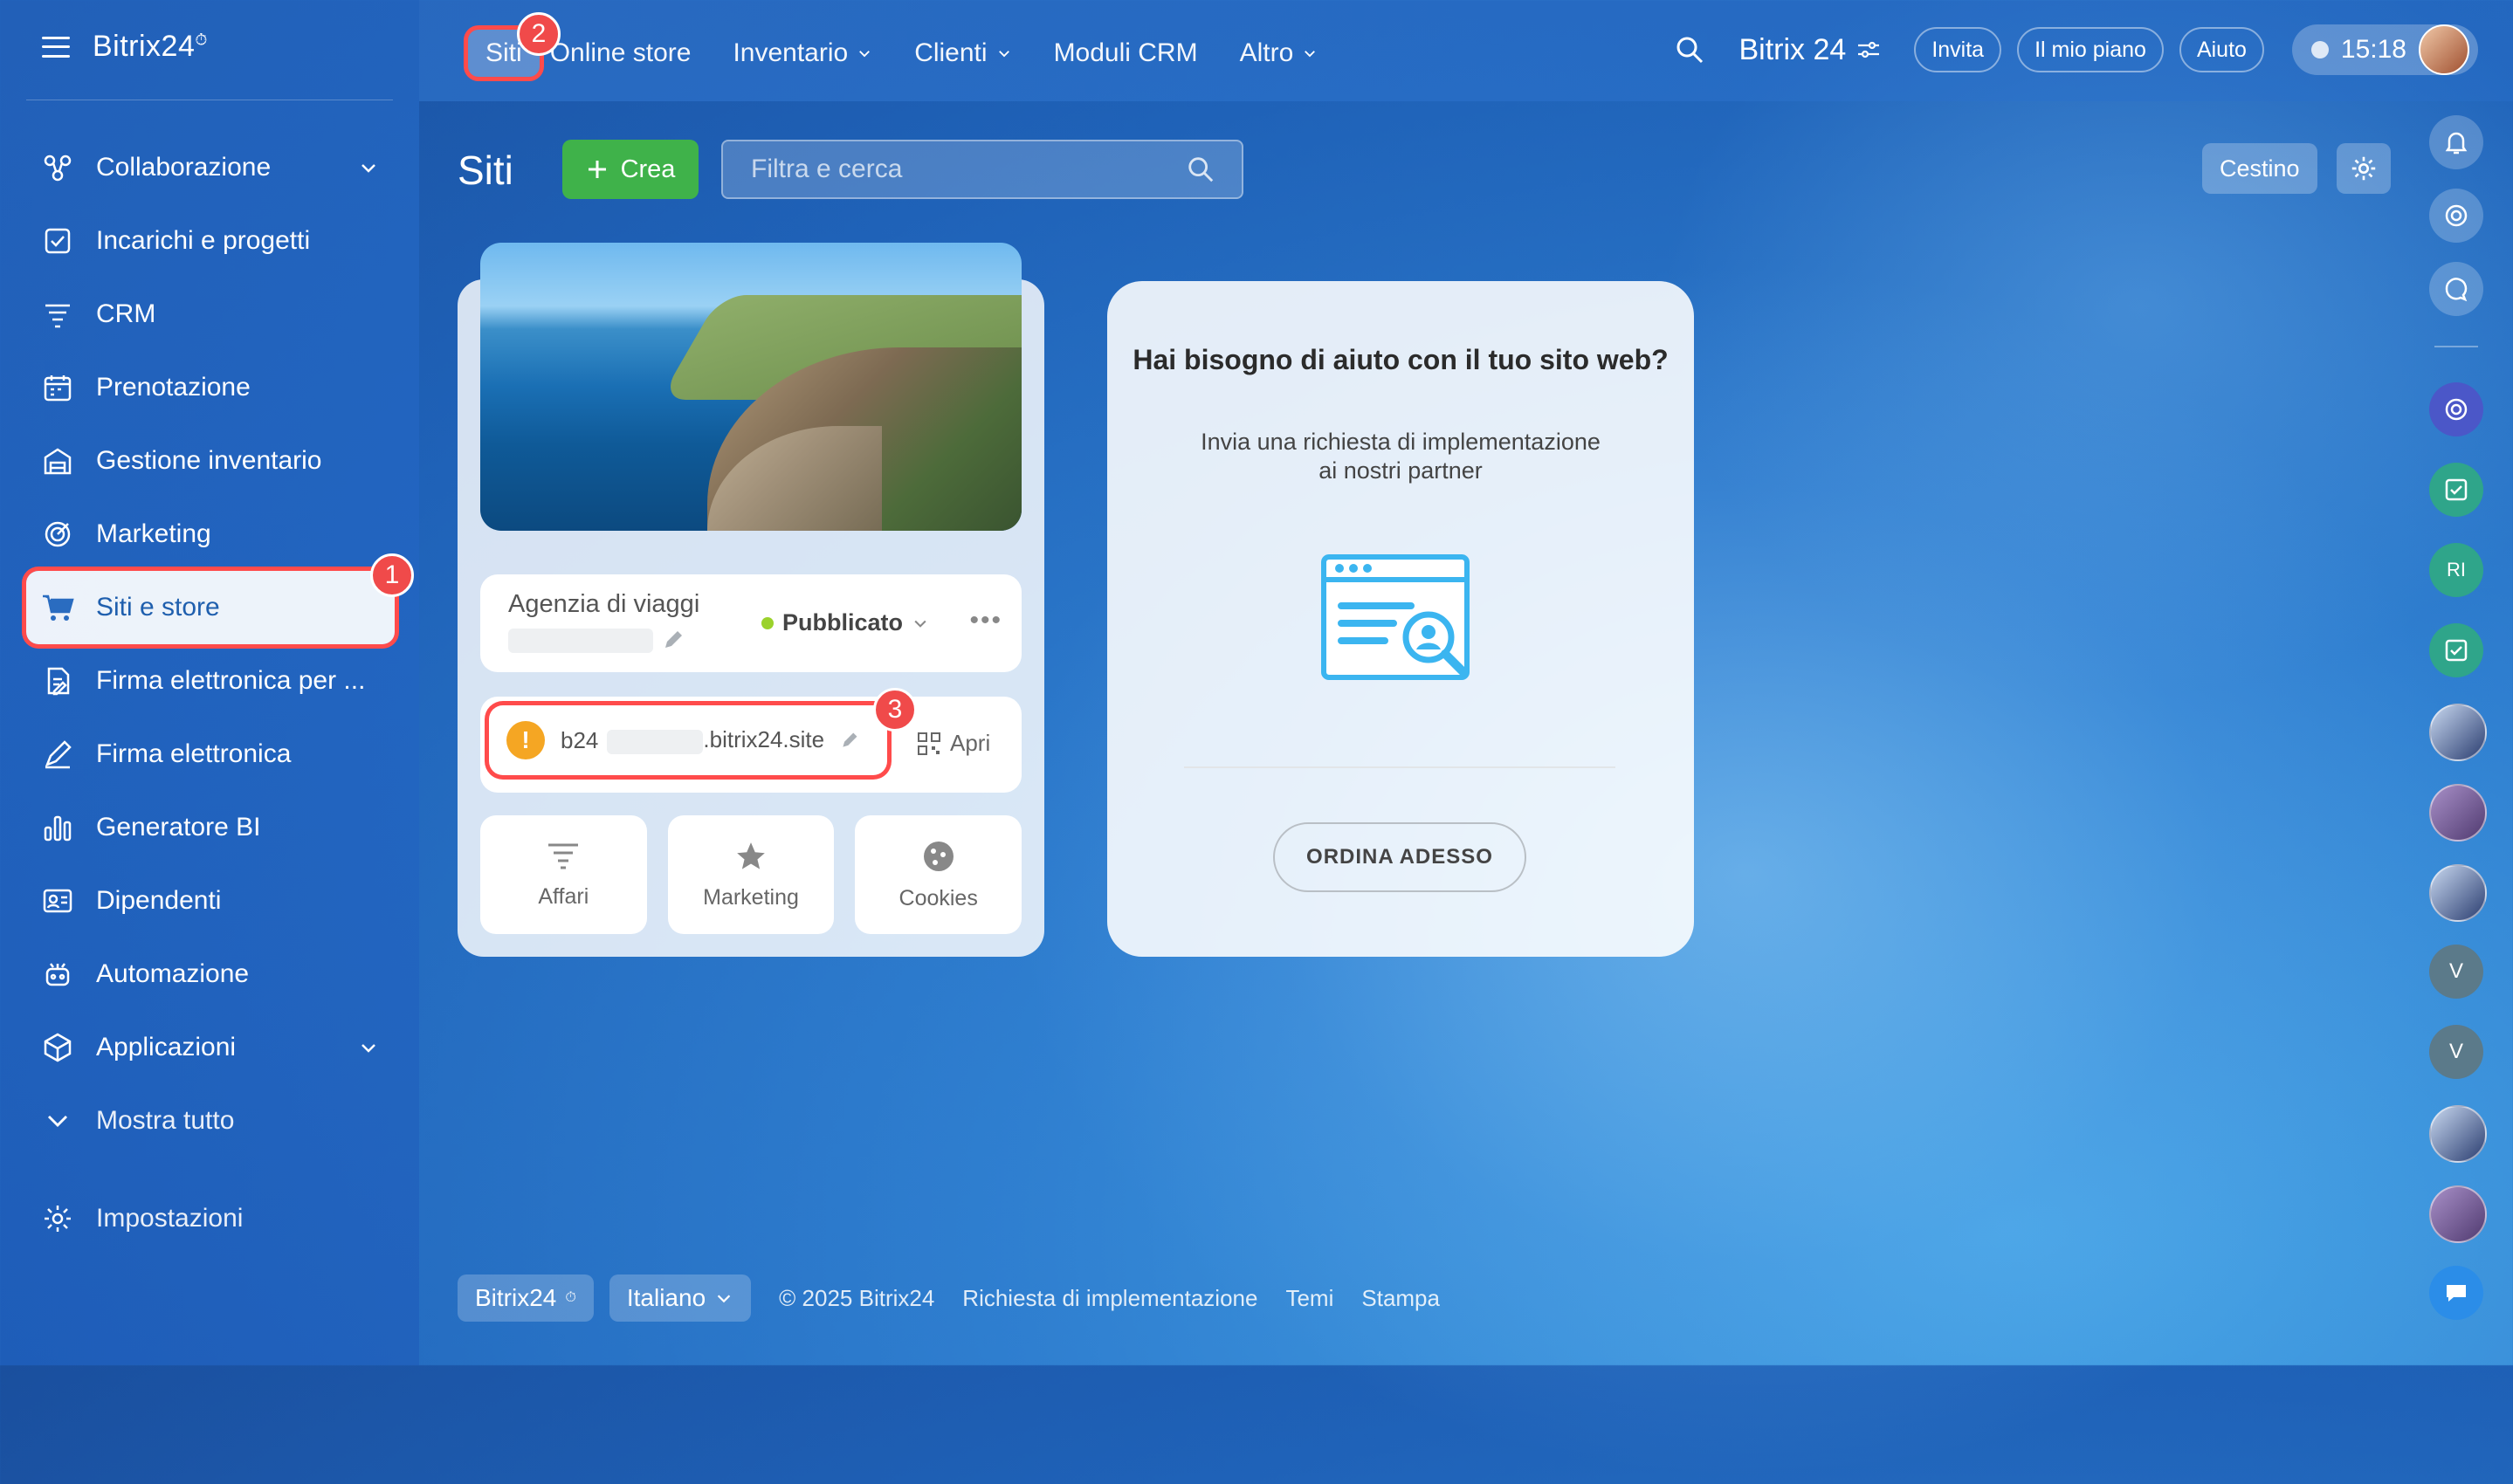 The image size is (2513, 1484). I want to click on step-badge-3: 3, so click(895, 710).